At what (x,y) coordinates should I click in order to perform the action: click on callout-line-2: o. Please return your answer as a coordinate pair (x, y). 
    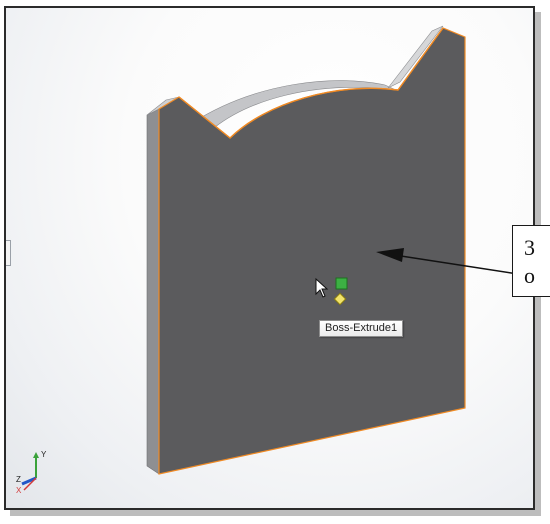
    Looking at the image, I should click on (529, 275).